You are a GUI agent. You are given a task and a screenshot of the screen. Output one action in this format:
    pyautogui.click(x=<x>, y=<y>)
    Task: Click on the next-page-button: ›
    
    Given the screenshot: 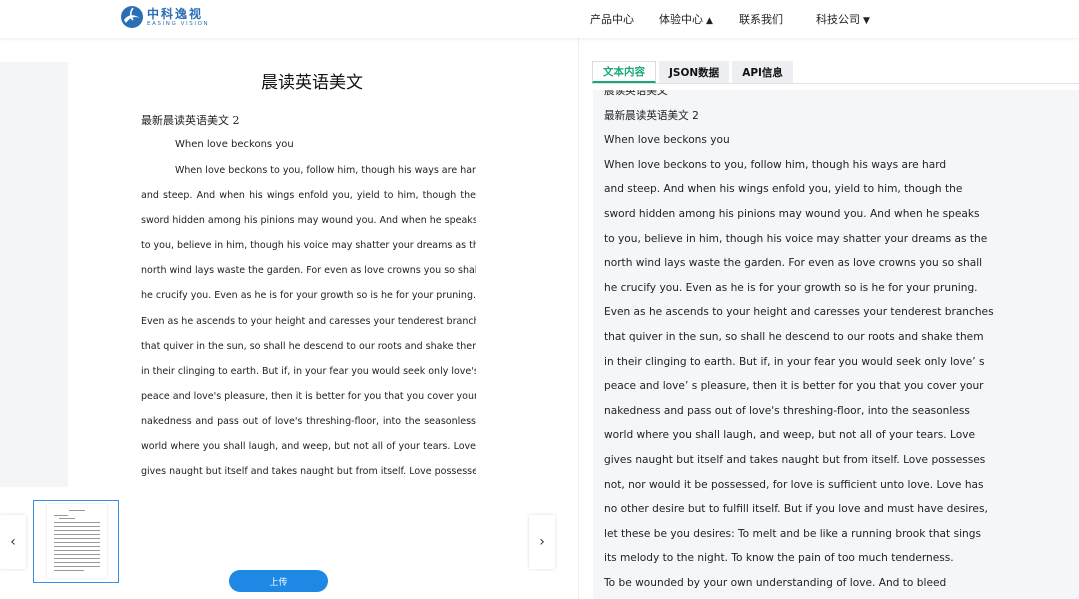 What is the action you would take?
    pyautogui.click(x=542, y=542)
    